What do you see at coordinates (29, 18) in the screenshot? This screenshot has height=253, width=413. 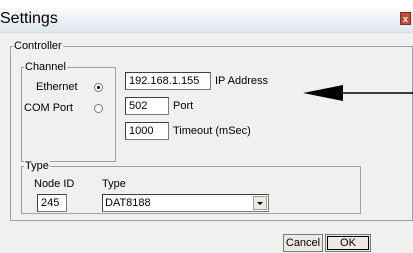 I see `window-title: Settings` at bounding box center [29, 18].